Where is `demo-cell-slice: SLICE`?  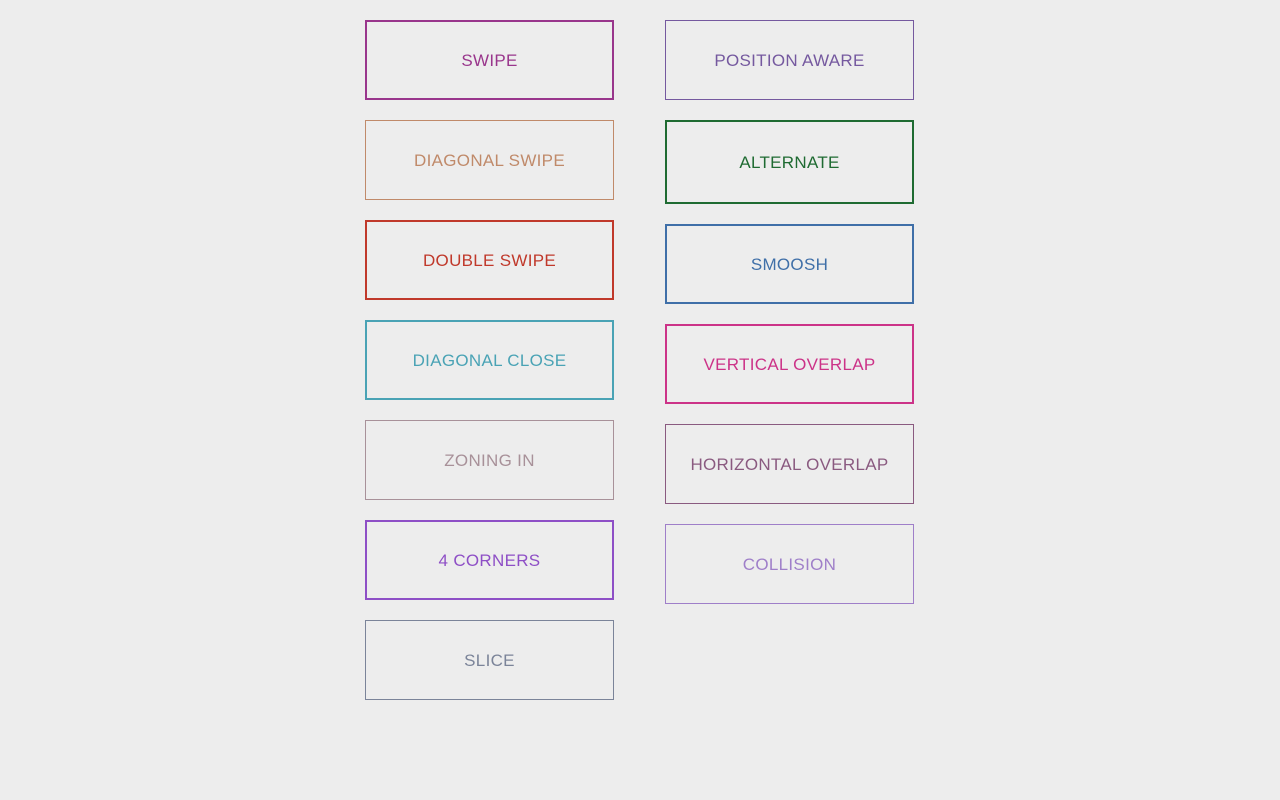
demo-cell-slice: SLICE is located at coordinates (489, 660).